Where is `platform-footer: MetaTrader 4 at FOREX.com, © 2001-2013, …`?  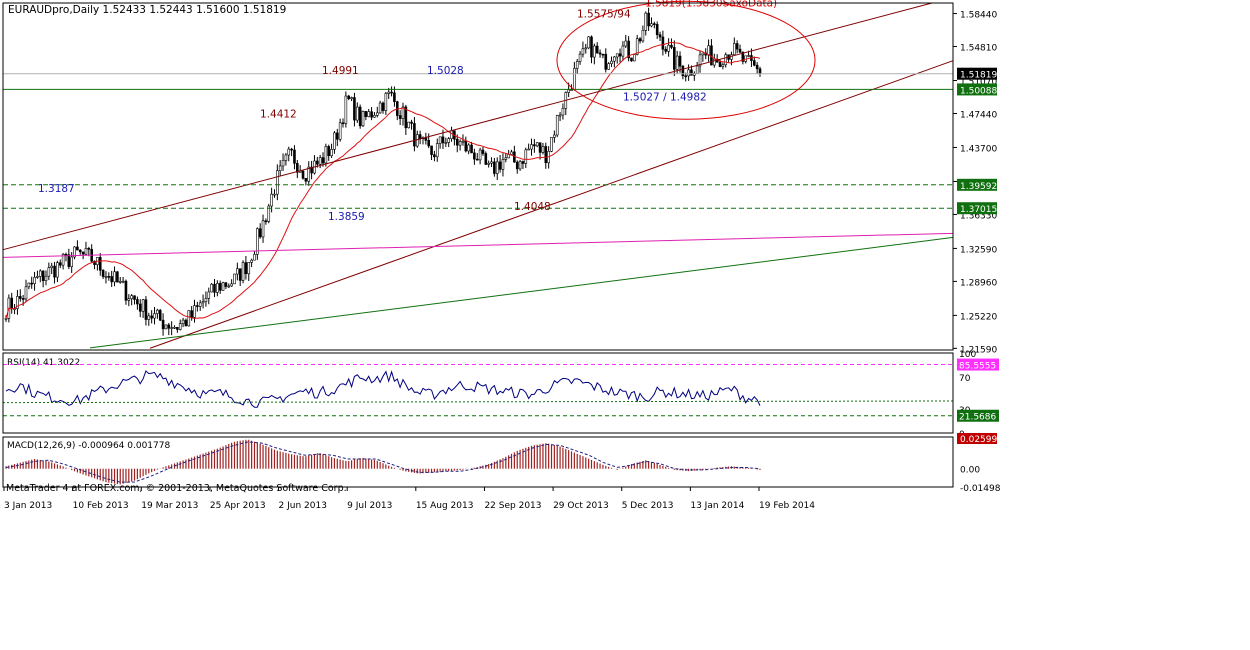
platform-footer: MetaTrader 4 at FOREX.com, © 2001-2013, … is located at coordinates (176, 488).